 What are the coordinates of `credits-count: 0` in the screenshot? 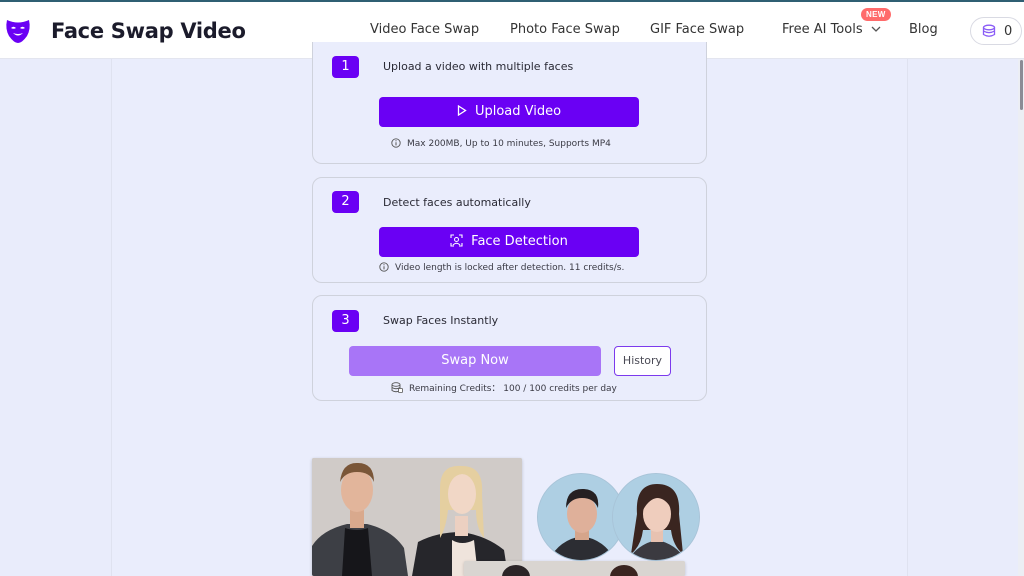 It's located at (1008, 31).